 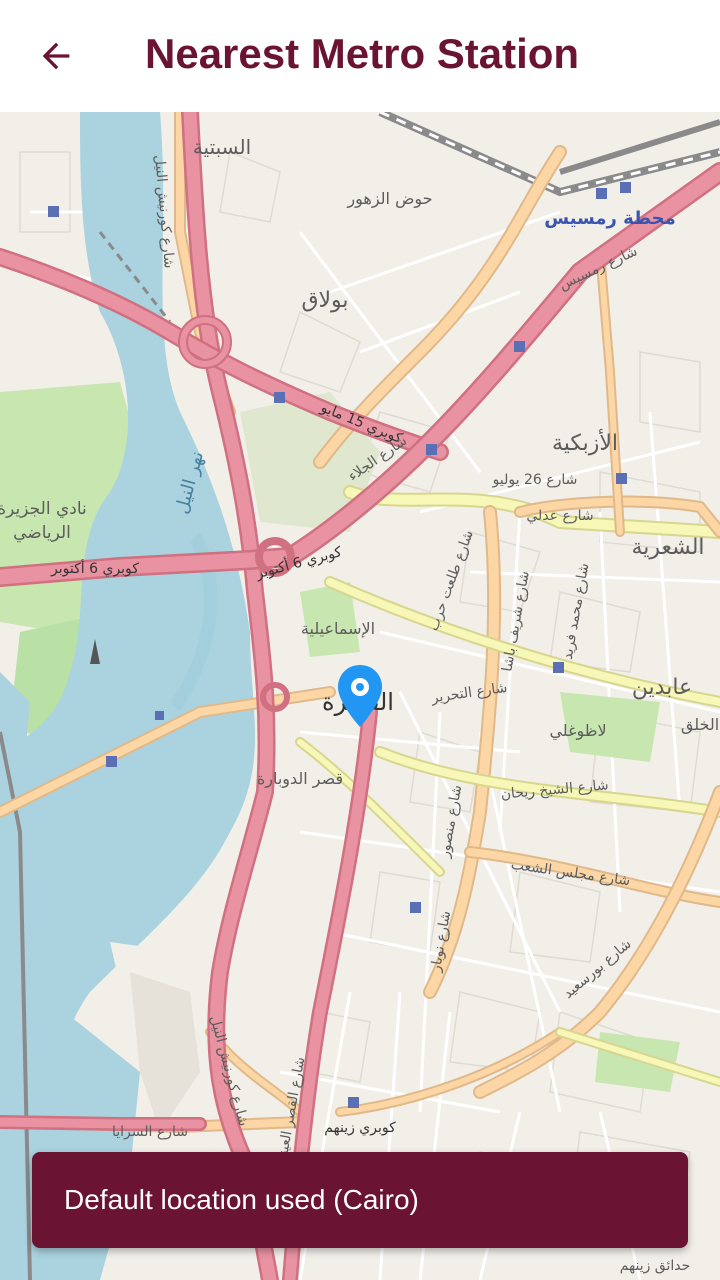 I want to click on label-zeinhom-bridge: كوبري زينهم, so click(x=360, y=1128).